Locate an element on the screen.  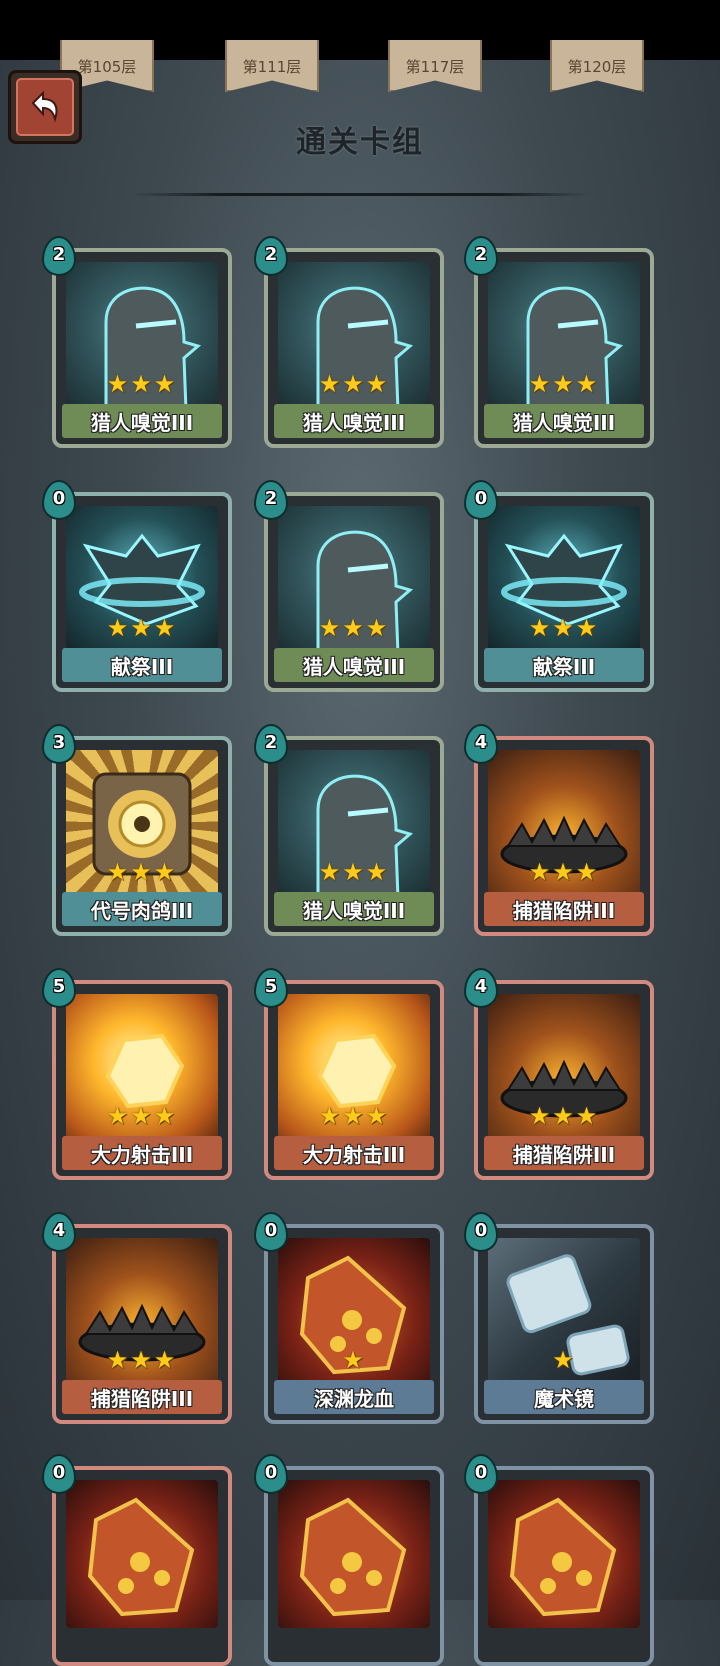
title-divider is located at coordinates (360, 194).